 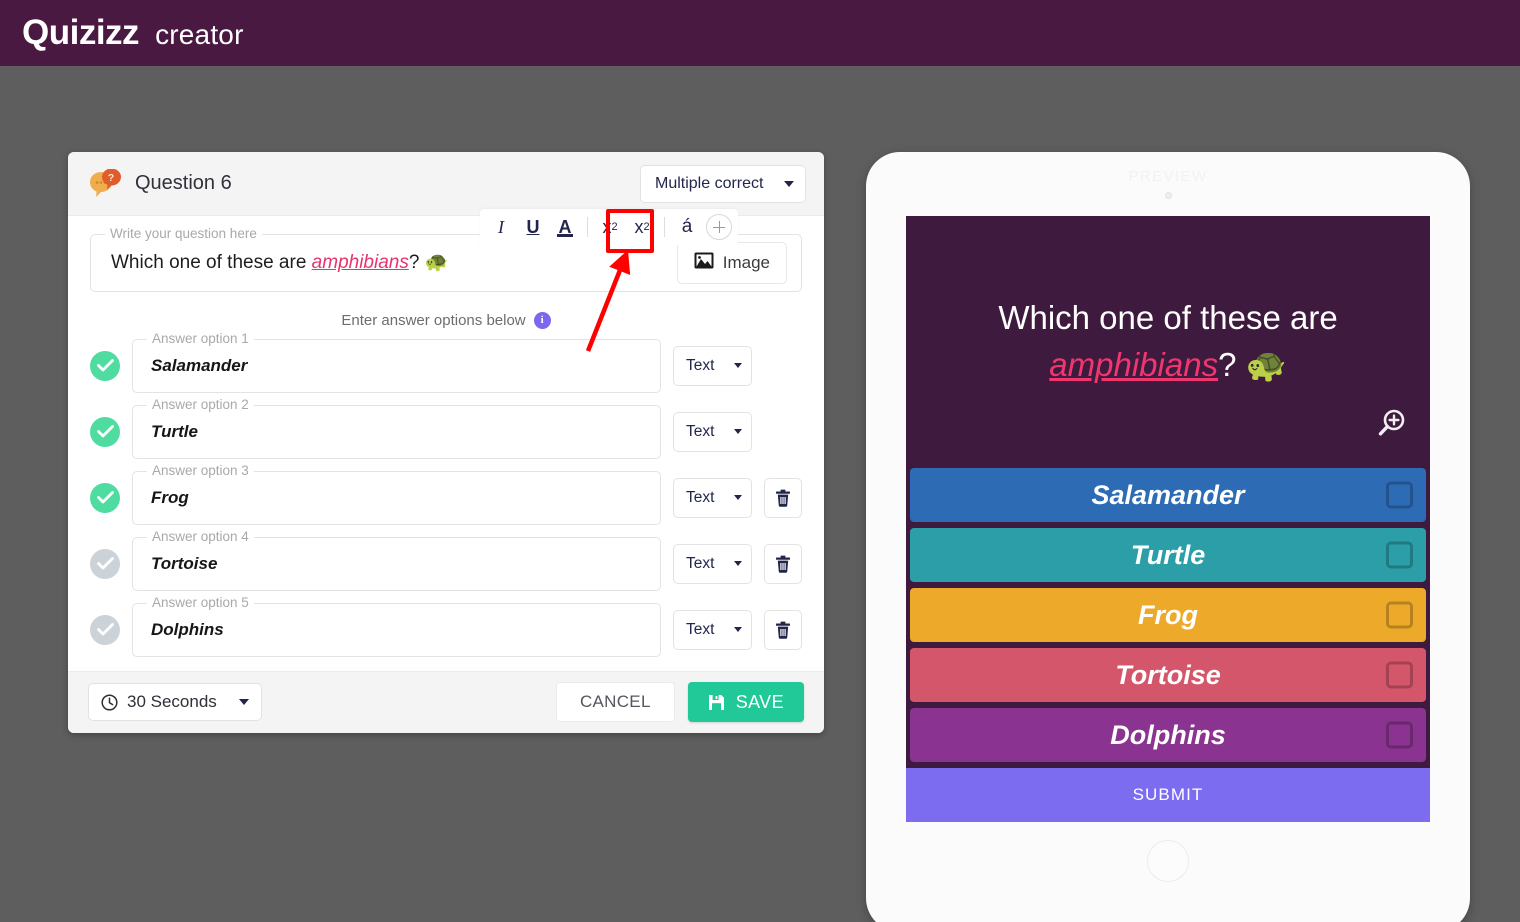 What do you see at coordinates (428, 262) in the screenshot?
I see `question-text-after: ? 🐢` at bounding box center [428, 262].